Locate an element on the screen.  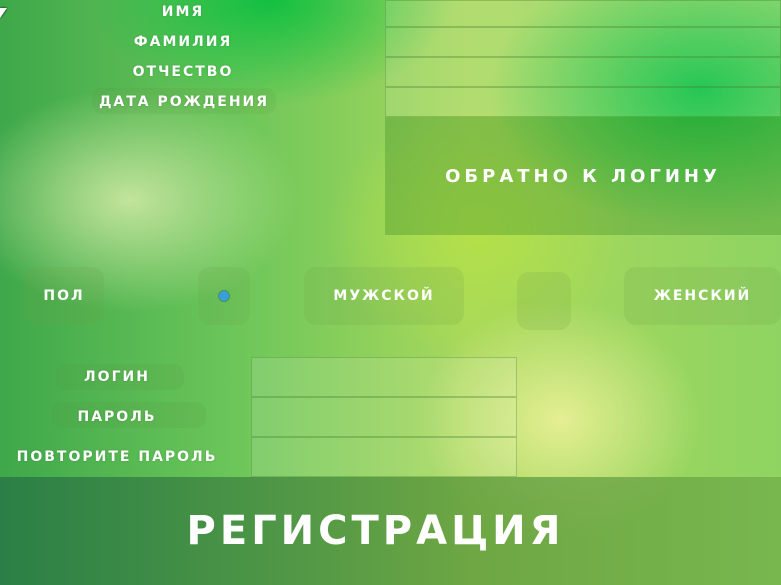
login-field is located at coordinates (384, 377).